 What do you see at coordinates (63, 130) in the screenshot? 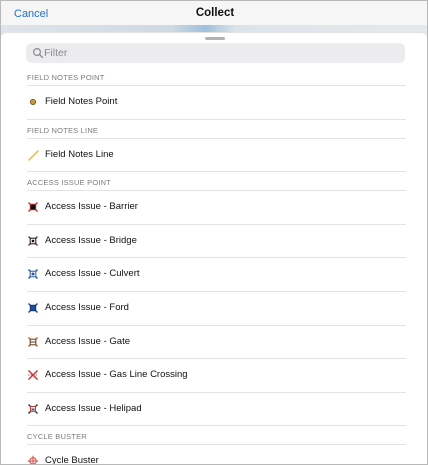
I see `section-header-field-notes-line: FIELD NOTES LINE` at bounding box center [63, 130].